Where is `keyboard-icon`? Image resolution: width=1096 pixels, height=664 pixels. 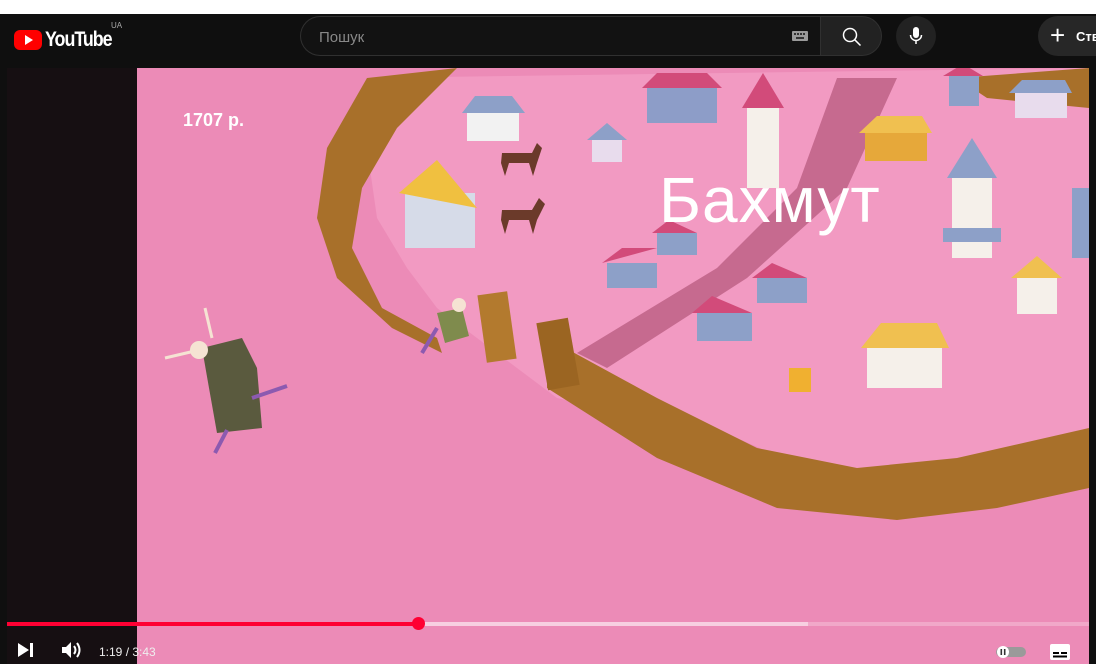 keyboard-icon is located at coordinates (800, 36).